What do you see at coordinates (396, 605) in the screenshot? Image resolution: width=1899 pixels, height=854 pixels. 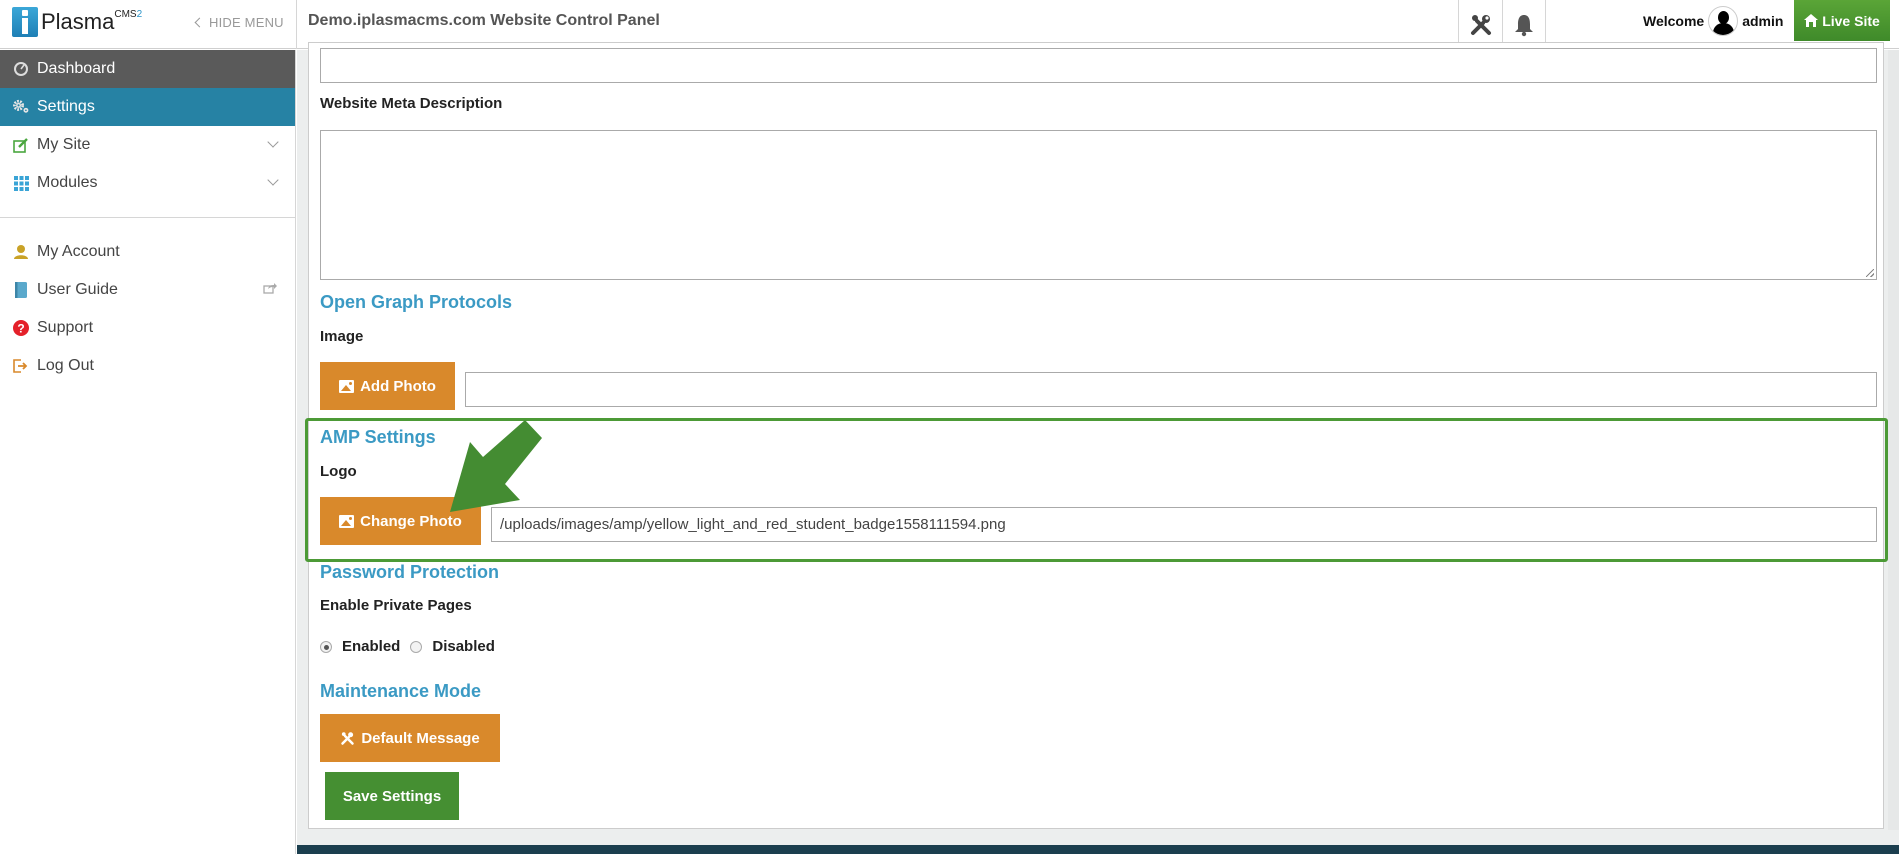 I see `private-pages-label: Enable Private Pages` at bounding box center [396, 605].